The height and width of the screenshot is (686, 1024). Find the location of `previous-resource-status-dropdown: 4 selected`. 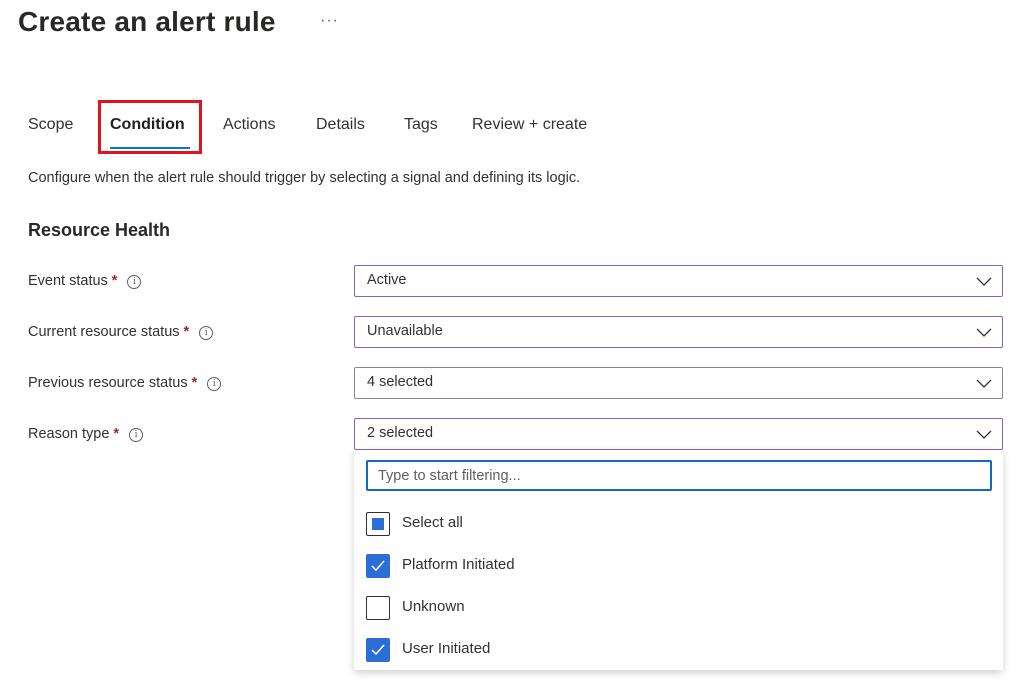

previous-resource-status-dropdown: 4 selected is located at coordinates (678, 383).